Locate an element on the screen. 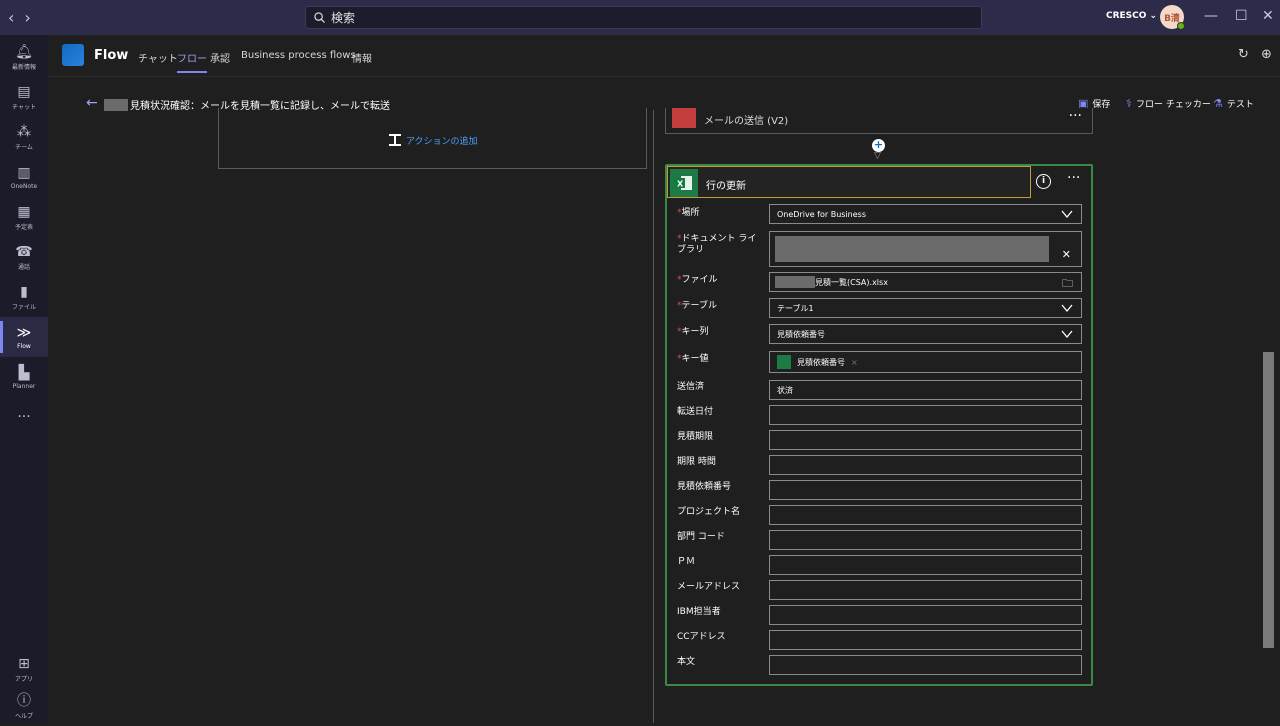  app-title: Flow is located at coordinates (111, 55).